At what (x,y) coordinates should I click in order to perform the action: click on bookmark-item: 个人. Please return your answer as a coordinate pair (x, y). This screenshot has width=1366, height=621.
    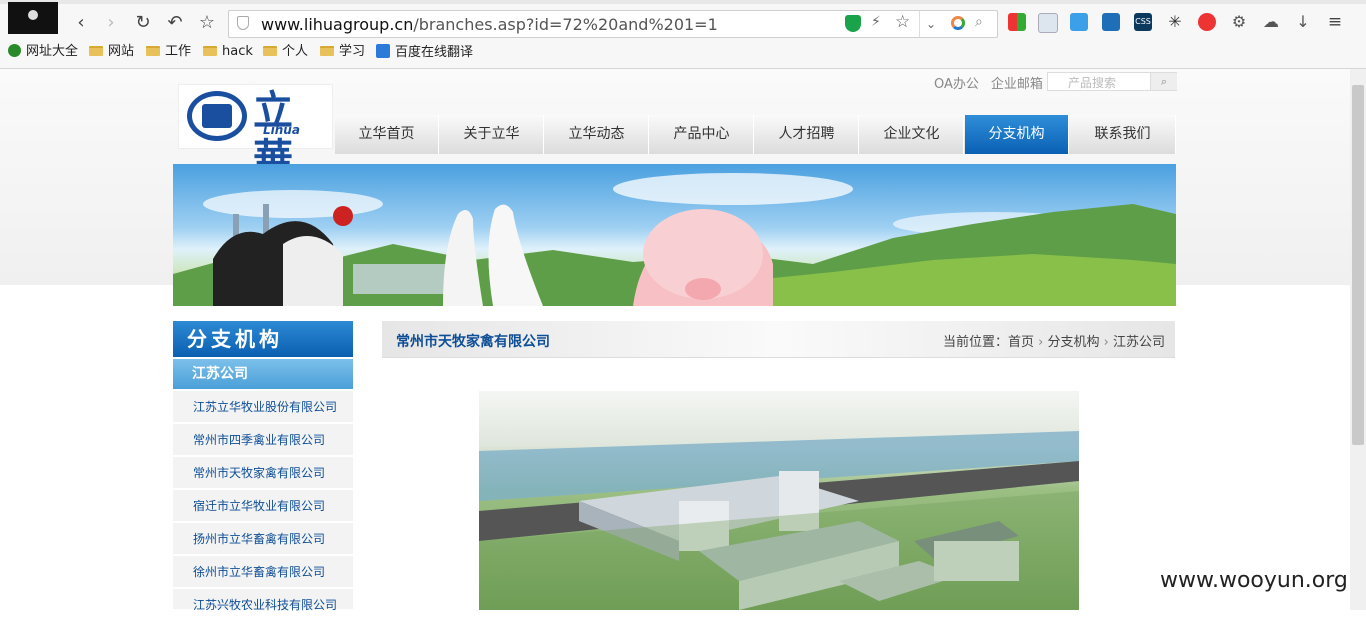
    Looking at the image, I should click on (285, 52).